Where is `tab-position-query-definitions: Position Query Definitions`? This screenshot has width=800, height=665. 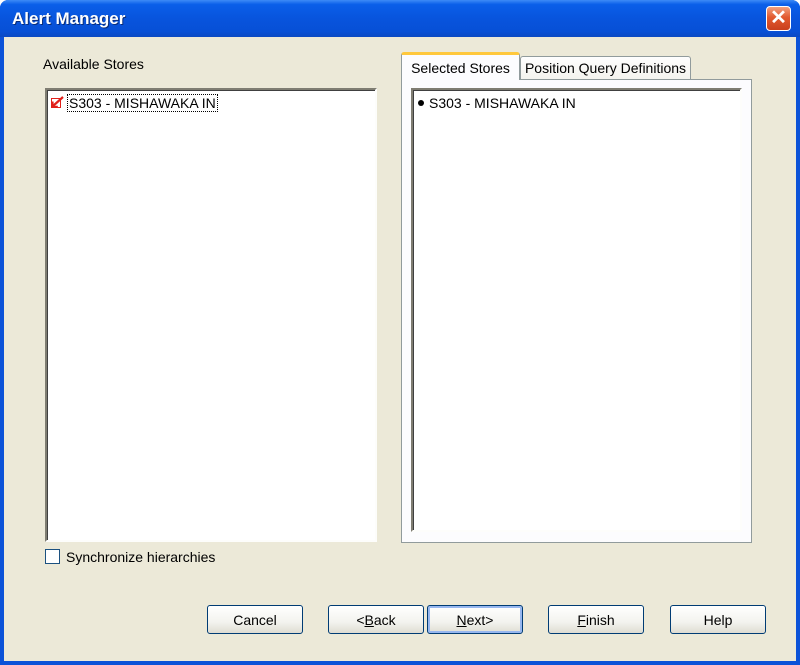 tab-position-query-definitions: Position Query Definitions is located at coordinates (605, 67).